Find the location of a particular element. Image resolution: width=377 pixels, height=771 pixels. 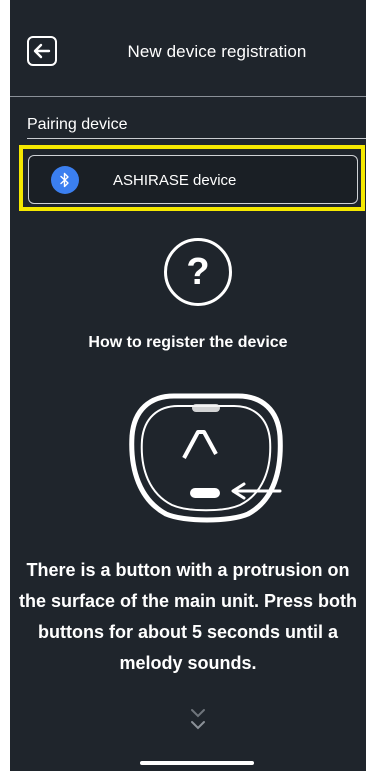

home-indicator is located at coordinates (197, 763).